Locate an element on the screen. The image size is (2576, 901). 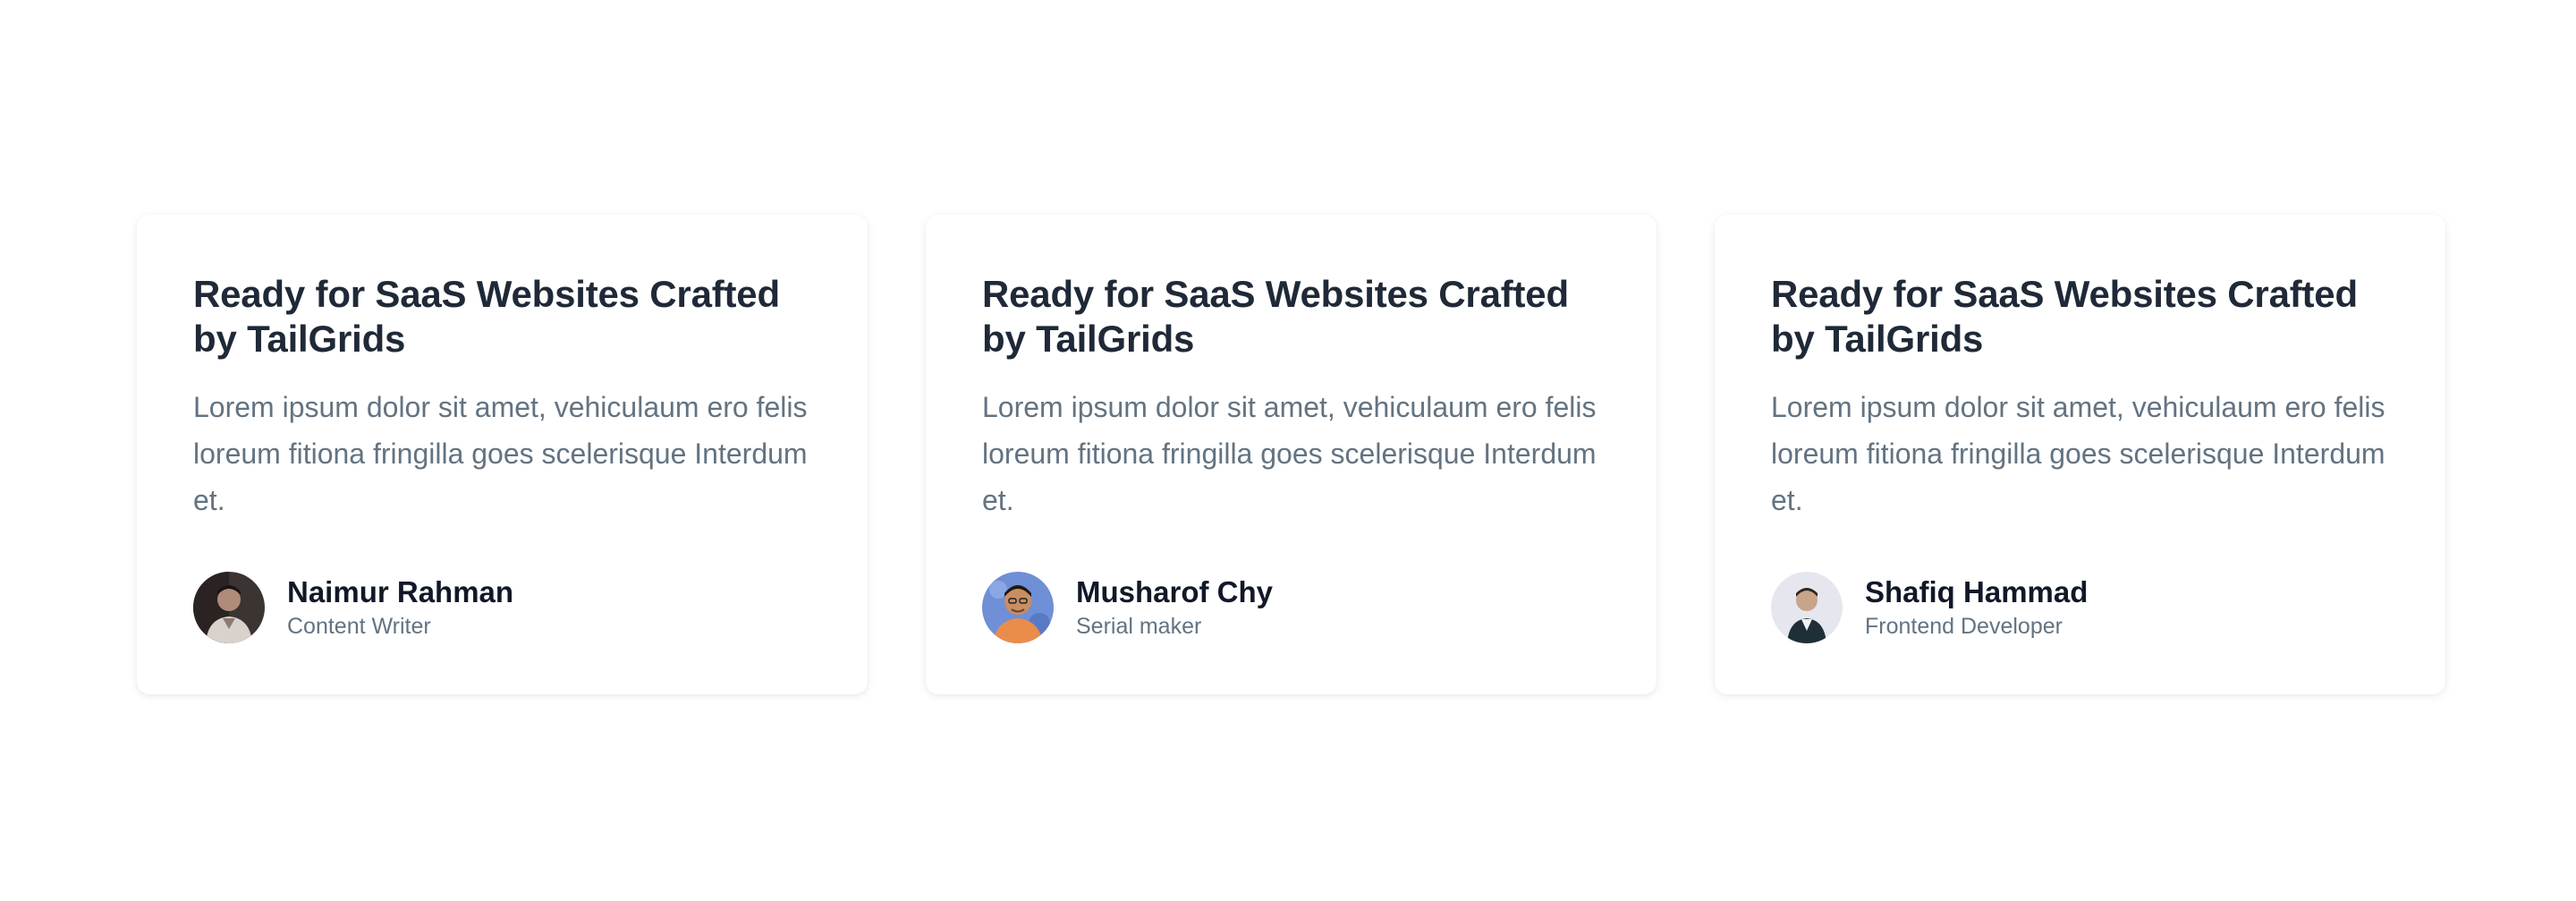
author-info: Shafiq Hammad Frontend Developer is located at coordinates (1976, 607).